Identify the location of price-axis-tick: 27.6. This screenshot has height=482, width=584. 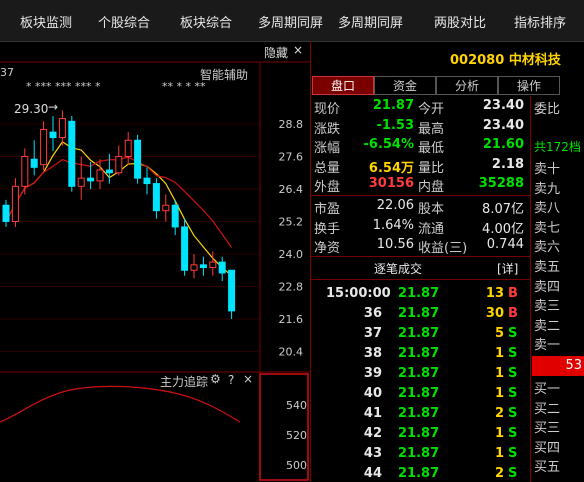
(291, 157).